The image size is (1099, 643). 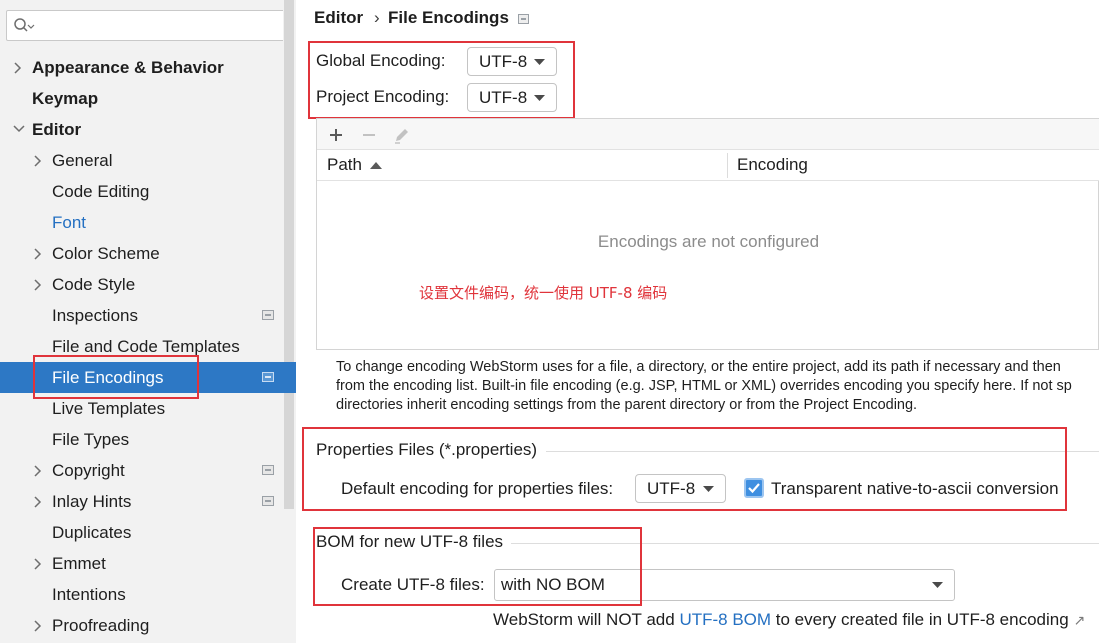 I want to click on breadcrumb-parent: Editor, so click(x=338, y=18).